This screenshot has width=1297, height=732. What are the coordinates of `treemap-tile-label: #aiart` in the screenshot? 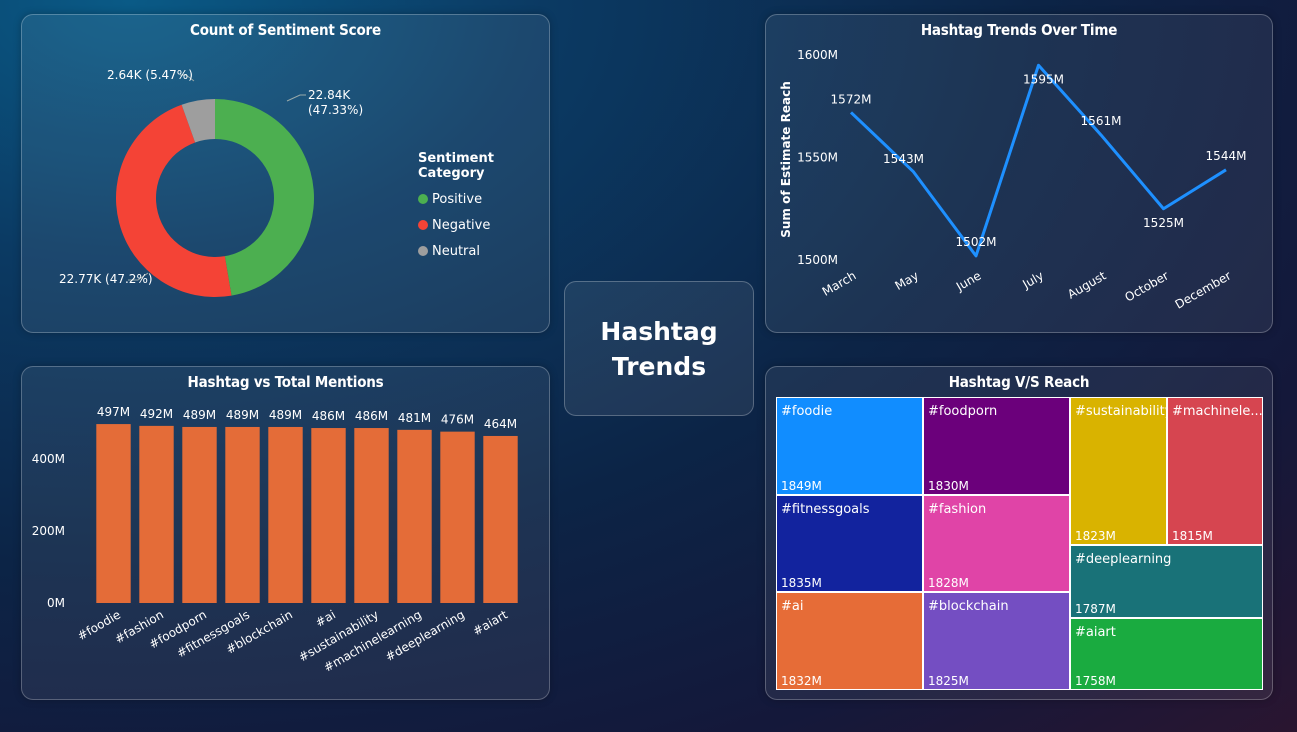 It's located at (1095, 632).